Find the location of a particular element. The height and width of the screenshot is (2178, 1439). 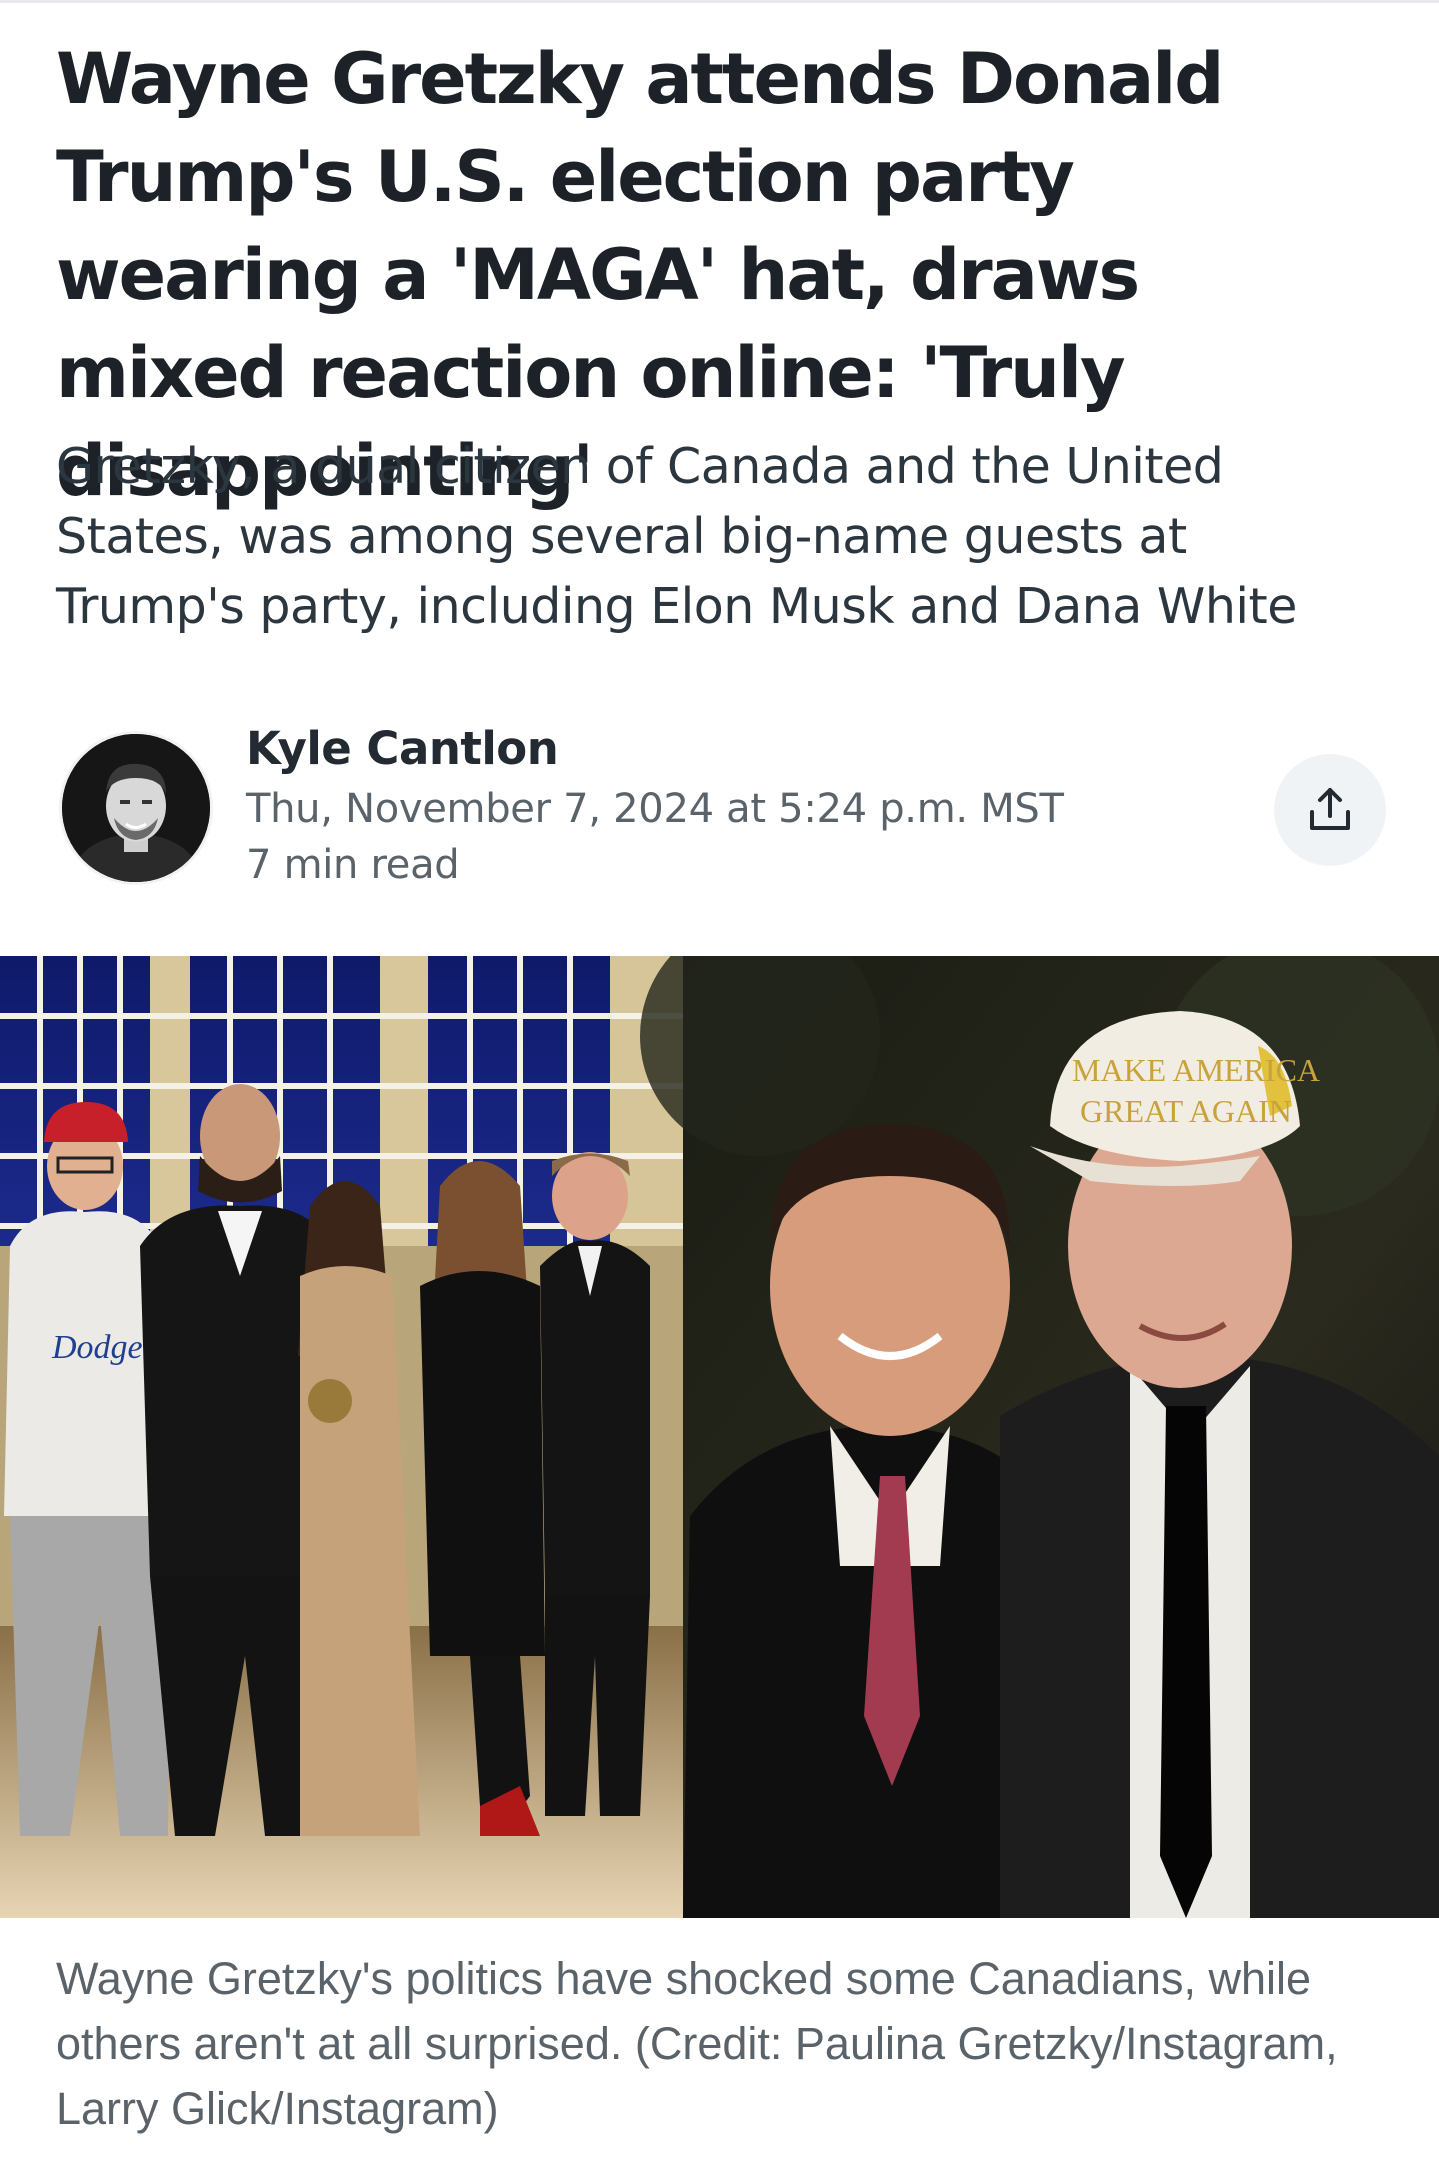

share-upload-icon is located at coordinates (1330, 809).